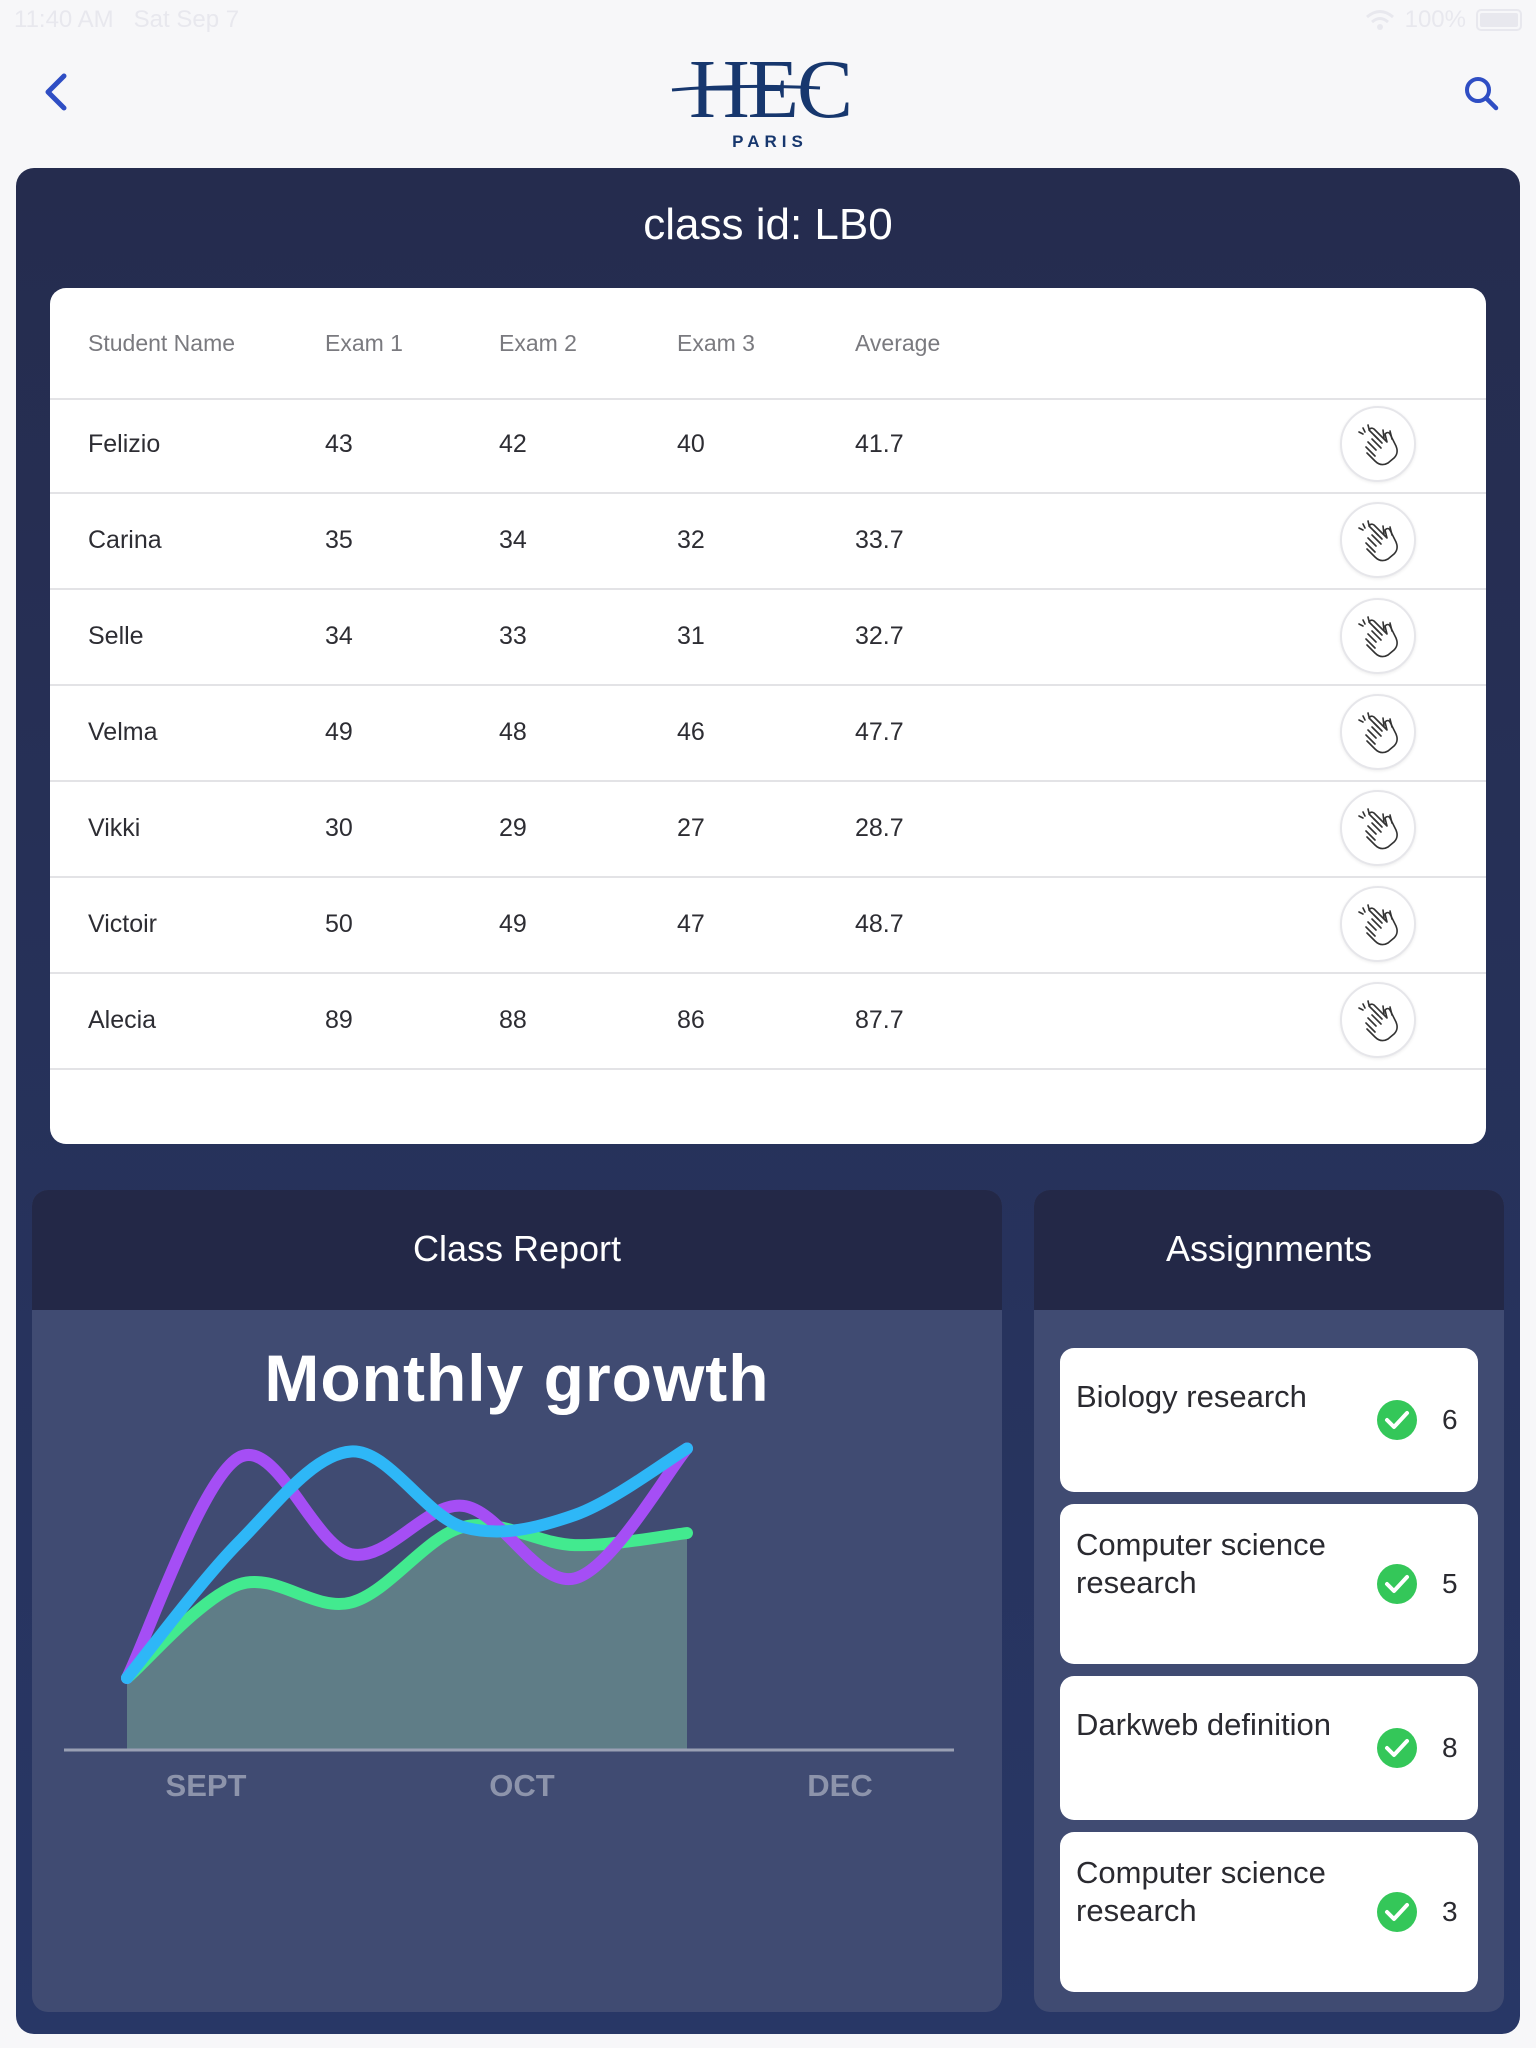 This screenshot has height=2048, width=1536. I want to click on assignment-count: 3, so click(1450, 1911).